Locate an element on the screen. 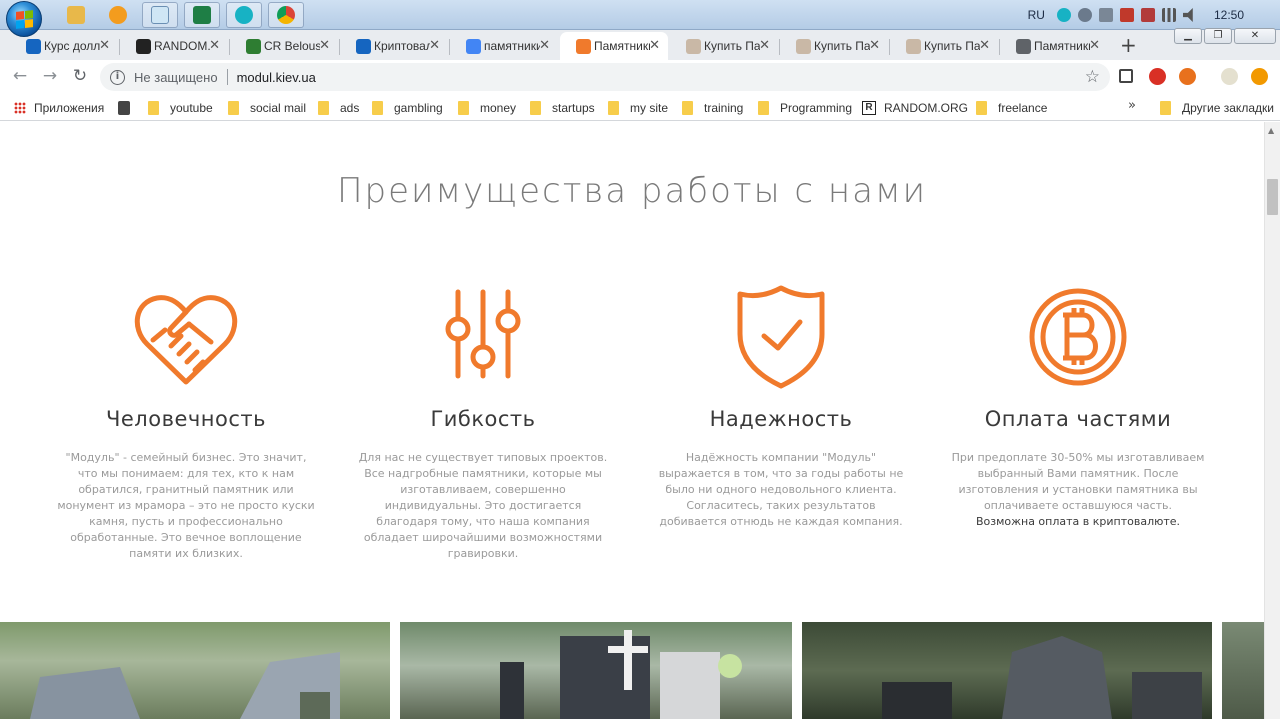  windows-logo-icon is located at coordinates (24, 19).